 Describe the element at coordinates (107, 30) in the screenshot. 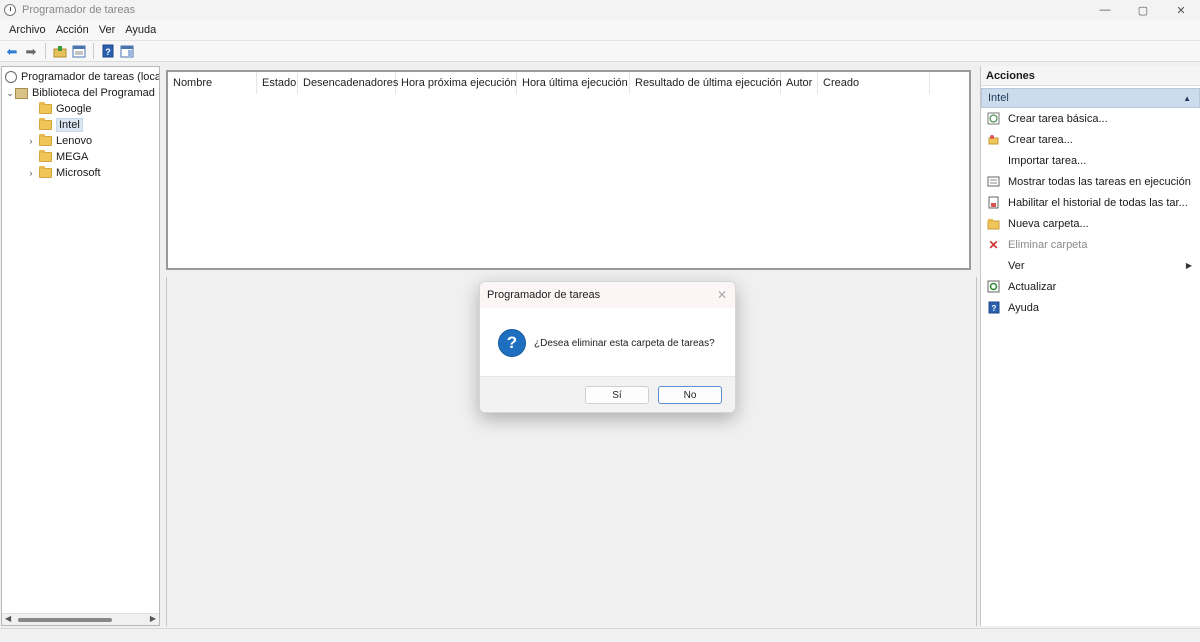

I see `menu-ver: Ver` at that location.